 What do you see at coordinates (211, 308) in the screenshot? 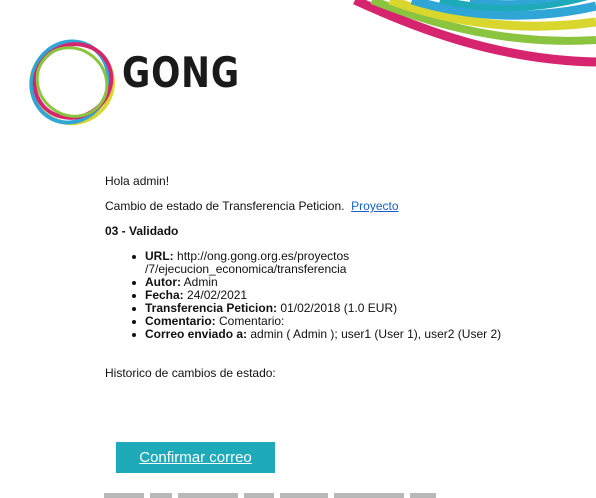
I see `detail-label-transfer: Transferencia Peticion:` at bounding box center [211, 308].